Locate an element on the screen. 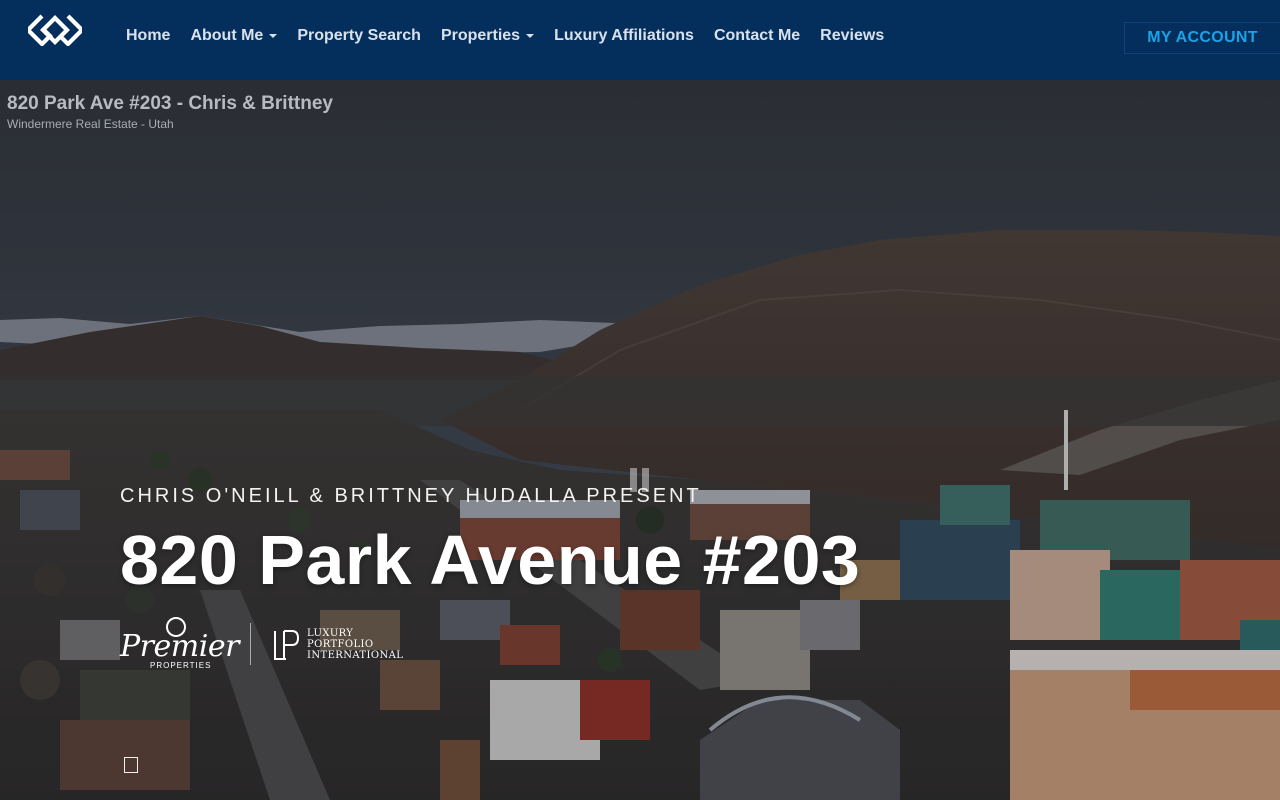 The height and width of the screenshot is (800, 1280). nav-about-me: About Me is located at coordinates (233, 36).